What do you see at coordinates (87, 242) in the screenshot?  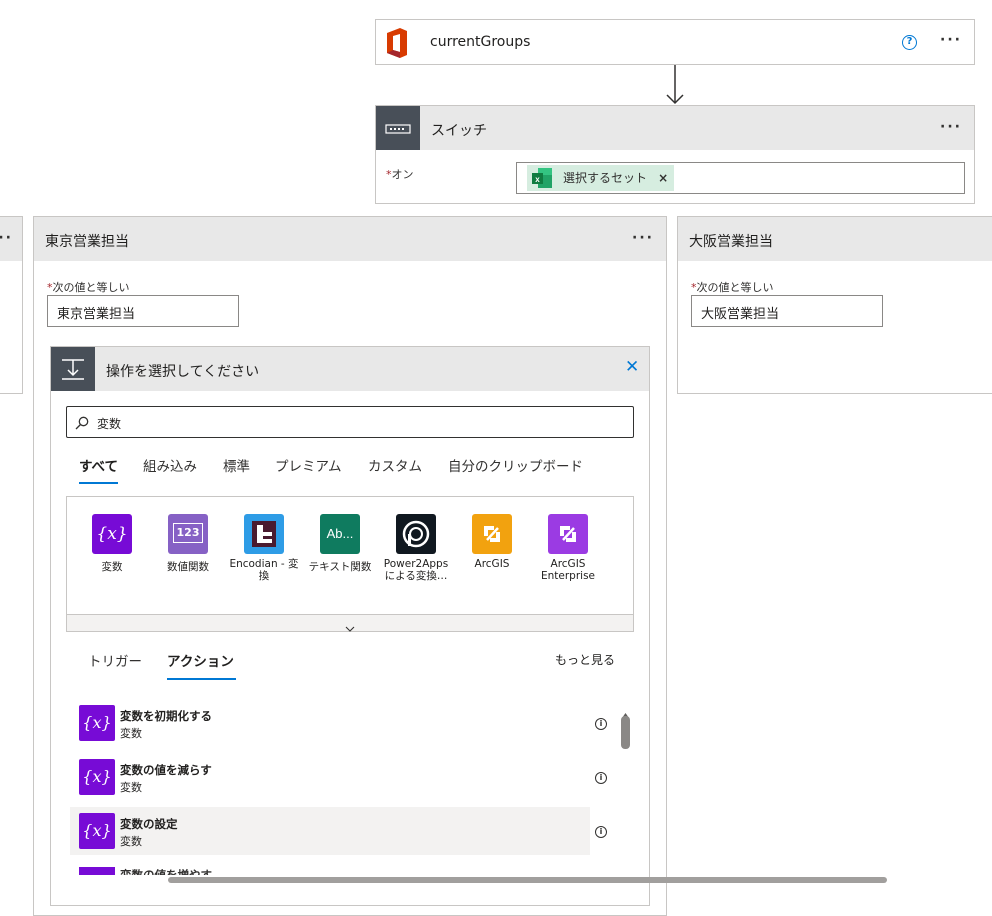 I see `tokyo-case-title: 東京営業担当` at bounding box center [87, 242].